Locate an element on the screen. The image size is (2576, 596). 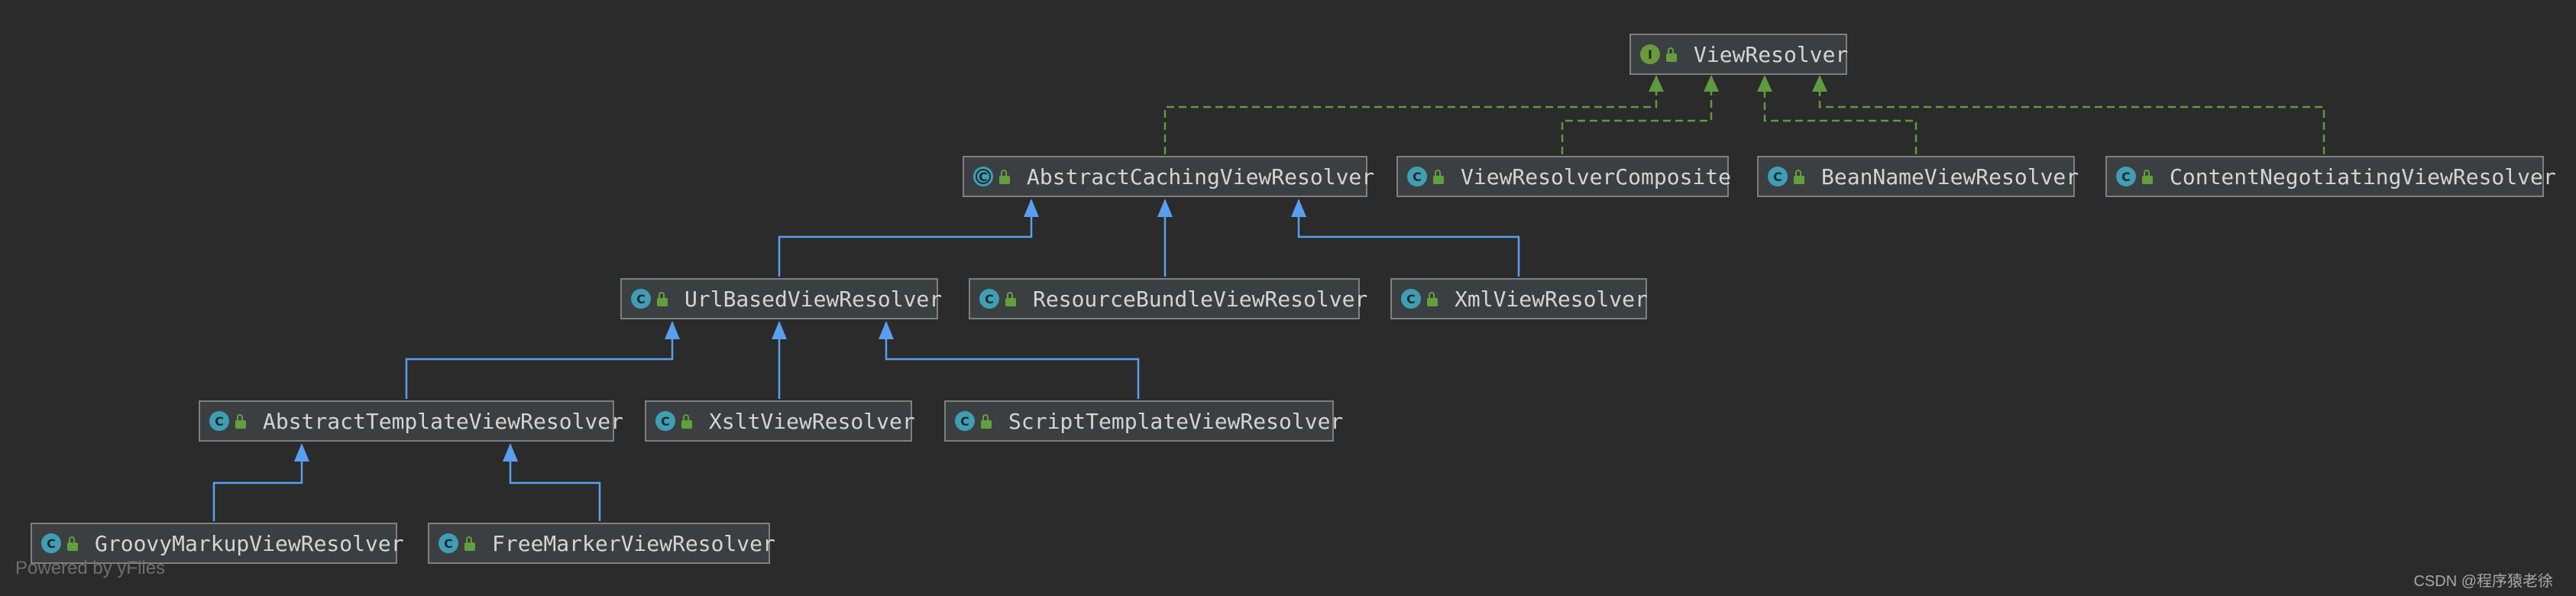
edge-abstract-template-extends-url-based is located at coordinates (539, 360).